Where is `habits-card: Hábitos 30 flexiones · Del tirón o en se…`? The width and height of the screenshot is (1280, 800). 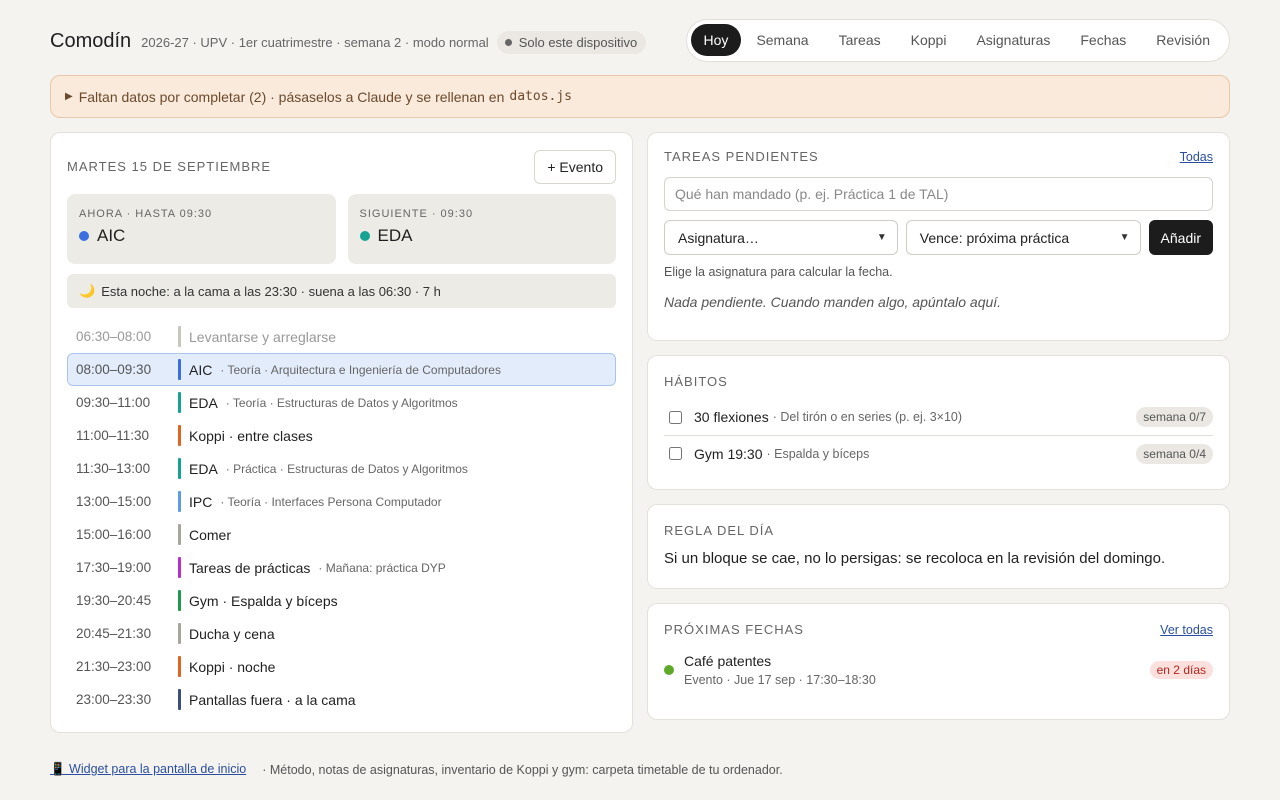 habits-card: Hábitos 30 flexiones · Del tirón o en se… is located at coordinates (938, 422).